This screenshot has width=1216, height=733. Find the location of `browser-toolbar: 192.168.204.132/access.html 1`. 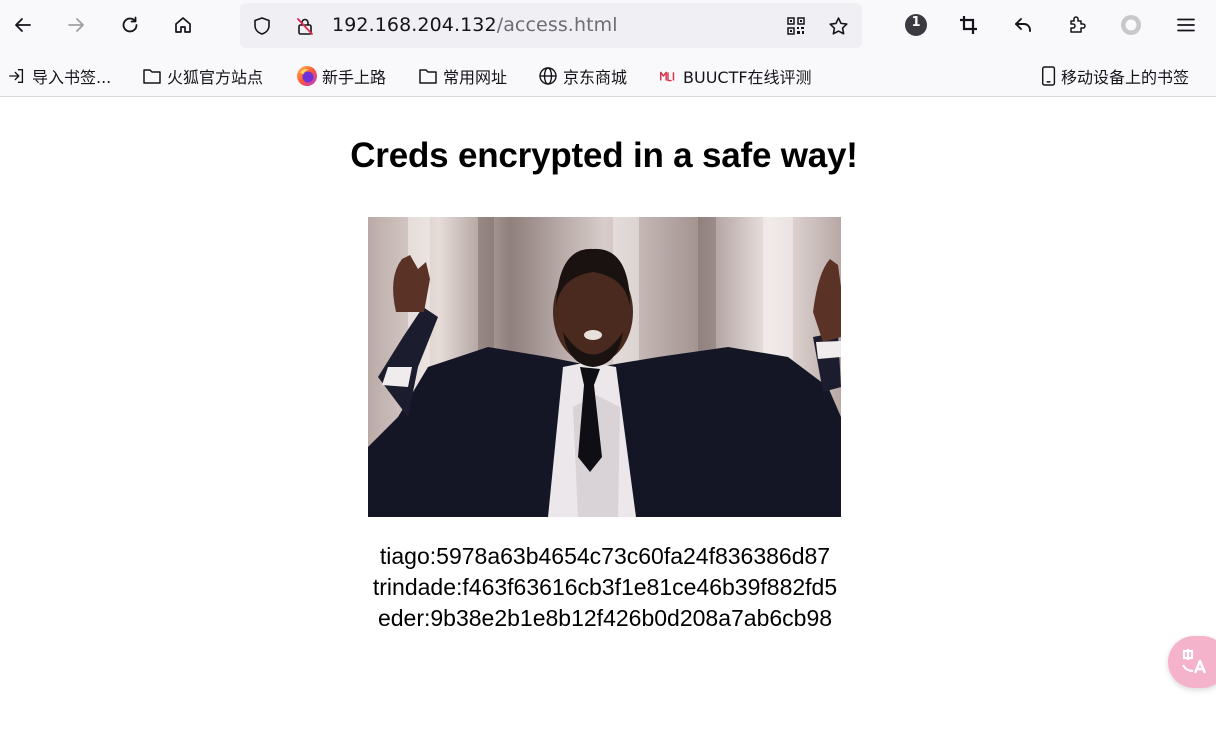

browser-toolbar: 192.168.204.132/access.html 1 is located at coordinates (608, 27).